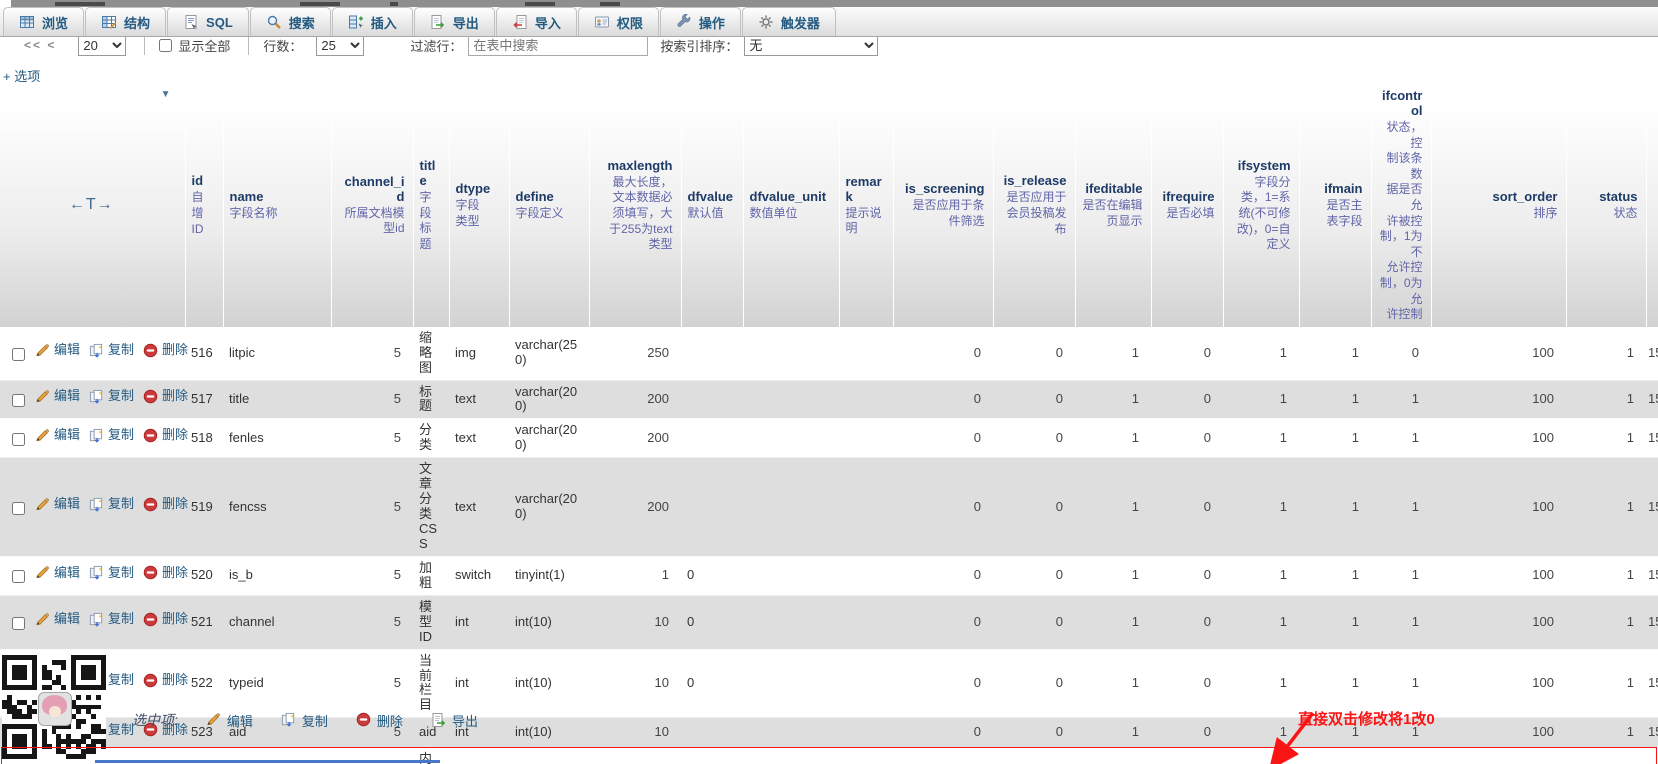  Describe the element at coordinates (431, 438) in the screenshot. I see `cell-title: 分类` at that location.